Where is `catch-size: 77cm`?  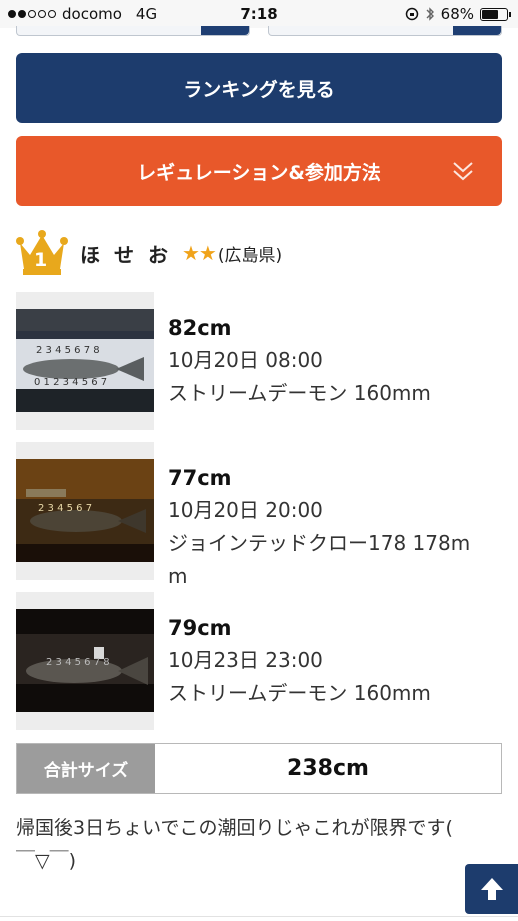 catch-size: 77cm is located at coordinates (200, 478).